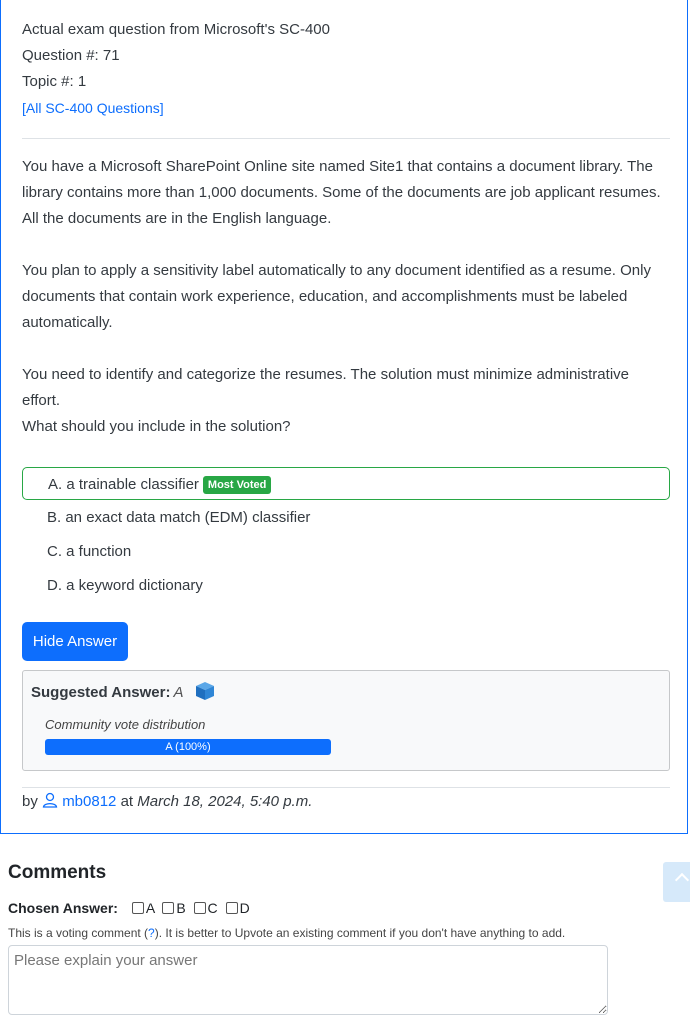 This screenshot has width=690, height=1015. What do you see at coordinates (125, 585) in the screenshot?
I see `choice-d-label: D. a keyword dictionary` at bounding box center [125, 585].